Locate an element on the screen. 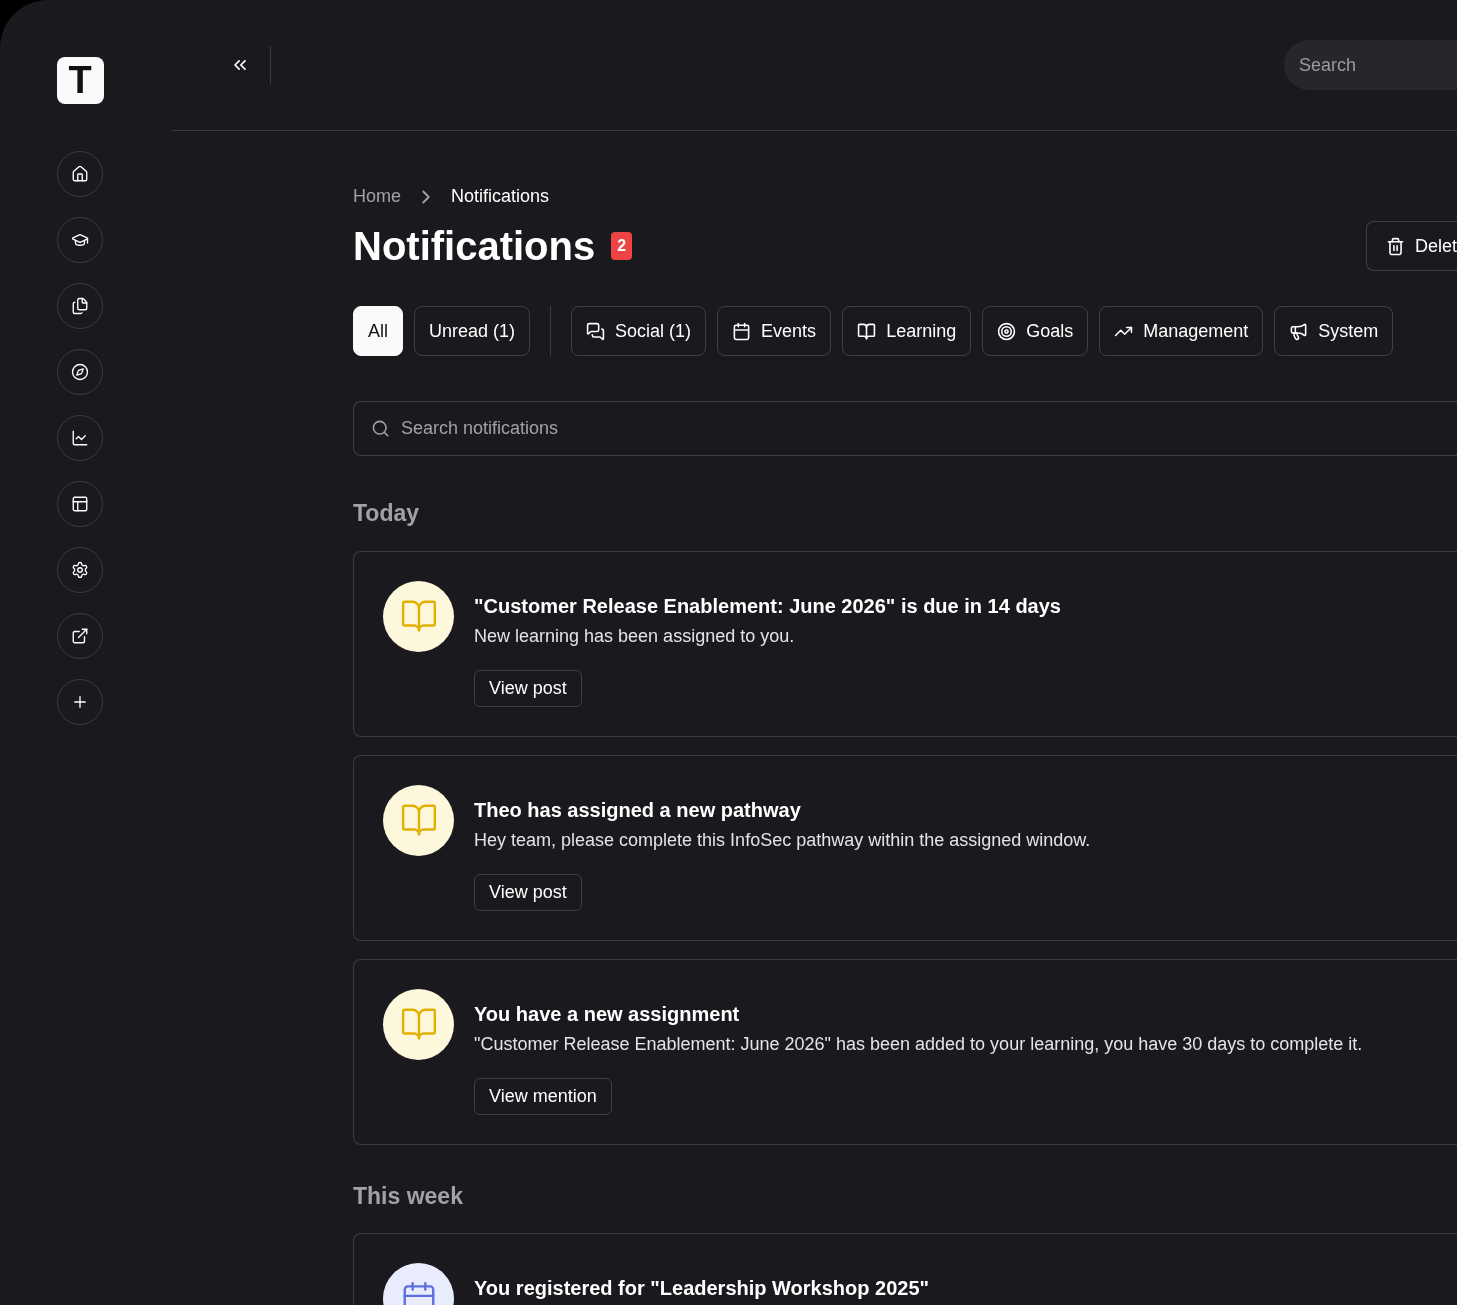  layout-icon is located at coordinates (80, 504).